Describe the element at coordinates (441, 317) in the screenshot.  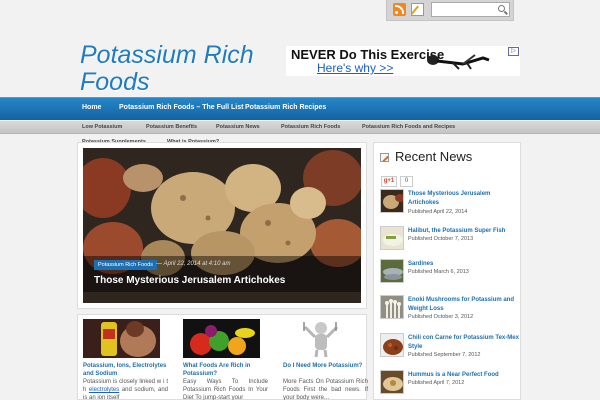
I see `recent-post-date: Published October 3, 2012` at that location.